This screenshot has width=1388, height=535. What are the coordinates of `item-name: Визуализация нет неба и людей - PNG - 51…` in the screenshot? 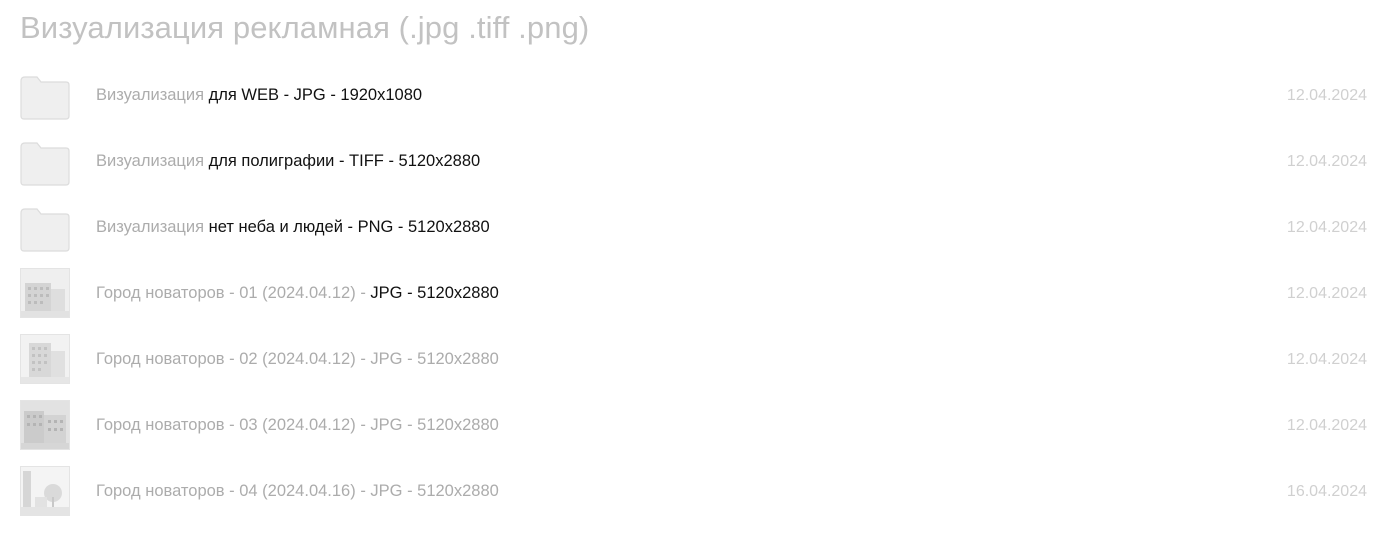 It's located at (293, 227).